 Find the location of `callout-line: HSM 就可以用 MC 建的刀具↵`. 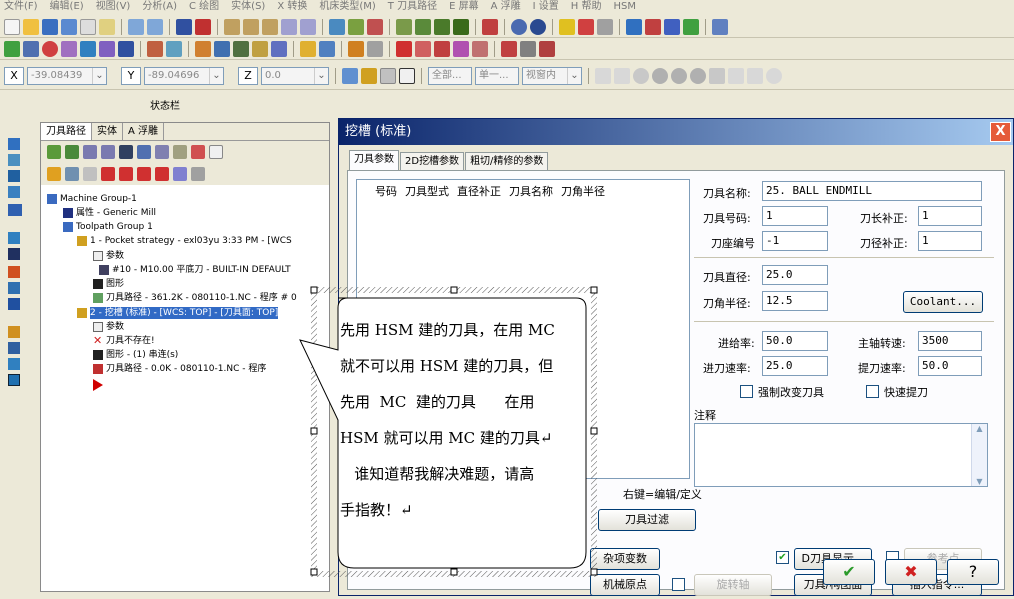

callout-line: HSM 就可以用 MC 建的刀具↵ is located at coordinates (446, 438).